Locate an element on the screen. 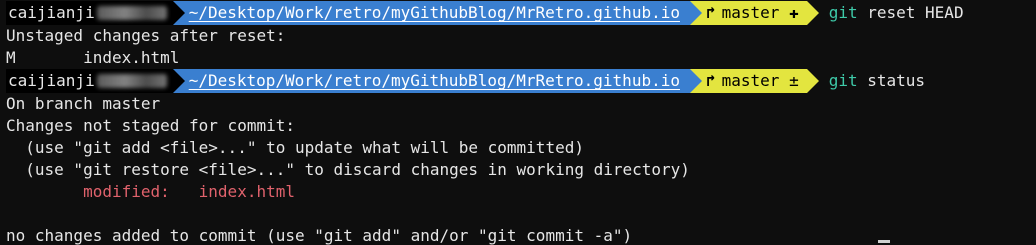 This screenshot has width=1036, height=245. modified-file: index.html is located at coordinates (246, 191).